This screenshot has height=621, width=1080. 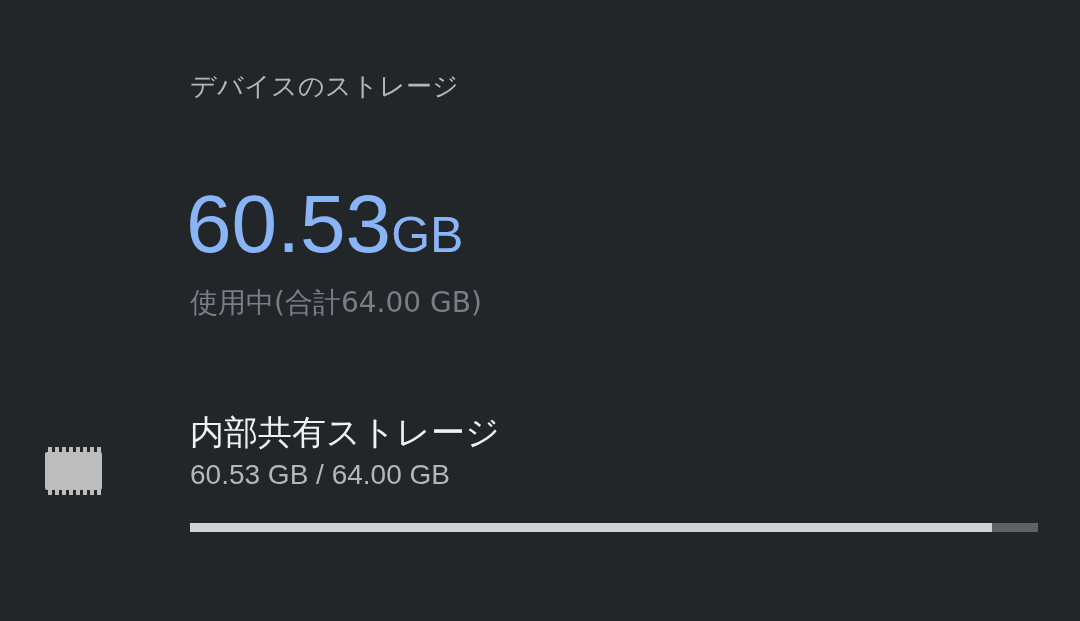 I want to click on usage-caption: 使用中(合計64.00 GB), so click(x=336, y=303).